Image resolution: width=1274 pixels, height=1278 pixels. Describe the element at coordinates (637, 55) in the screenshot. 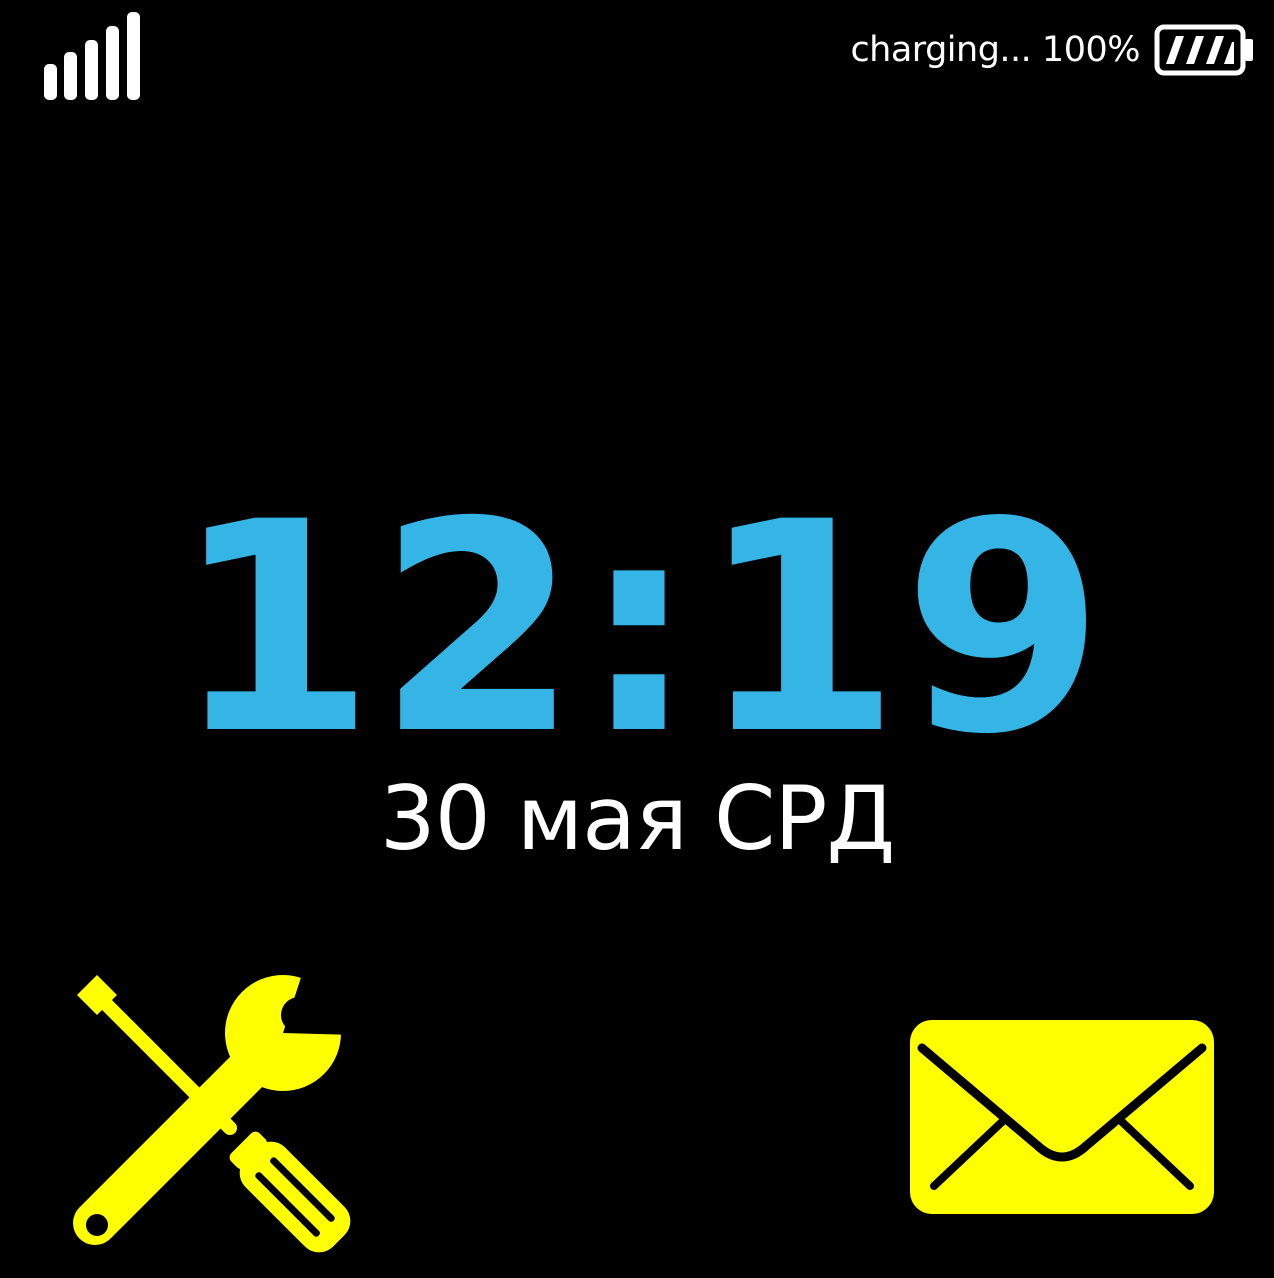

I see `status-bar: charging... 100%` at that location.